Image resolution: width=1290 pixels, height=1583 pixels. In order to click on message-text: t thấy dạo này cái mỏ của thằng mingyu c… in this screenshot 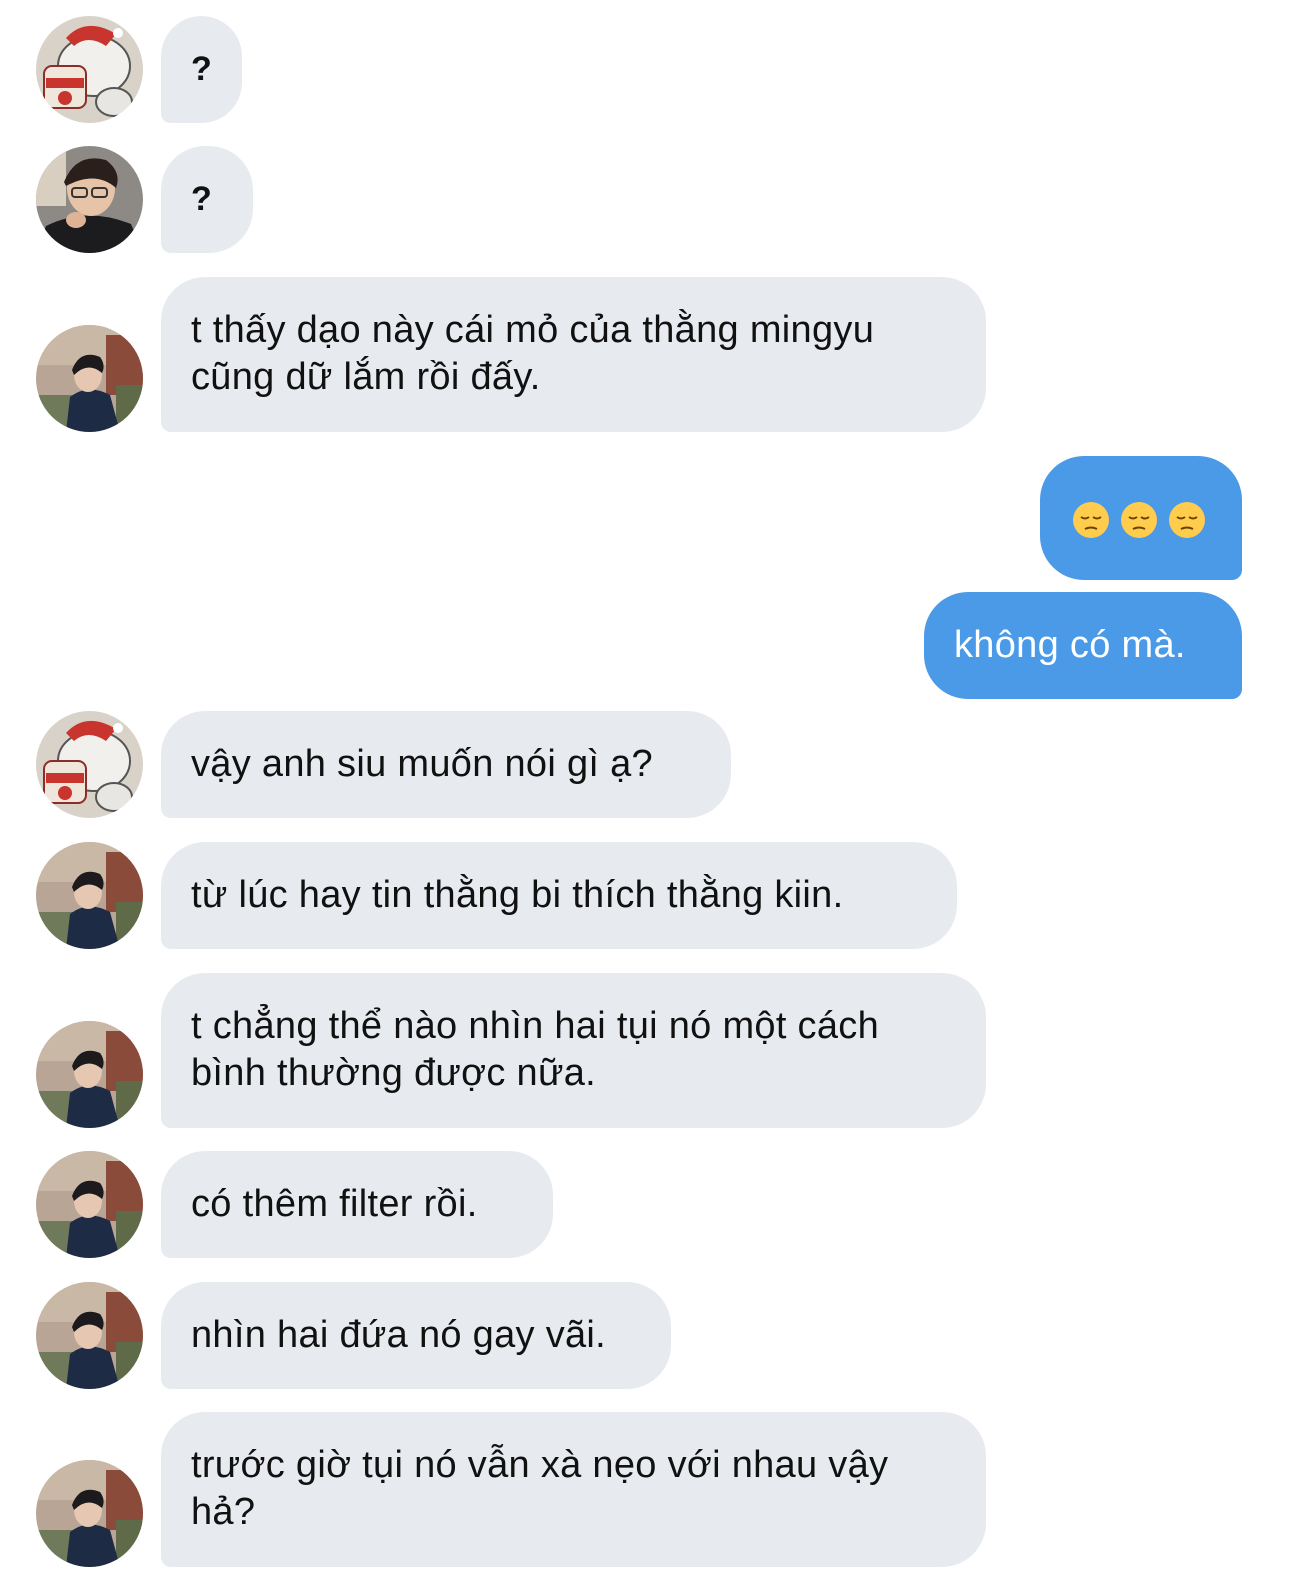, I will do `click(533, 353)`.